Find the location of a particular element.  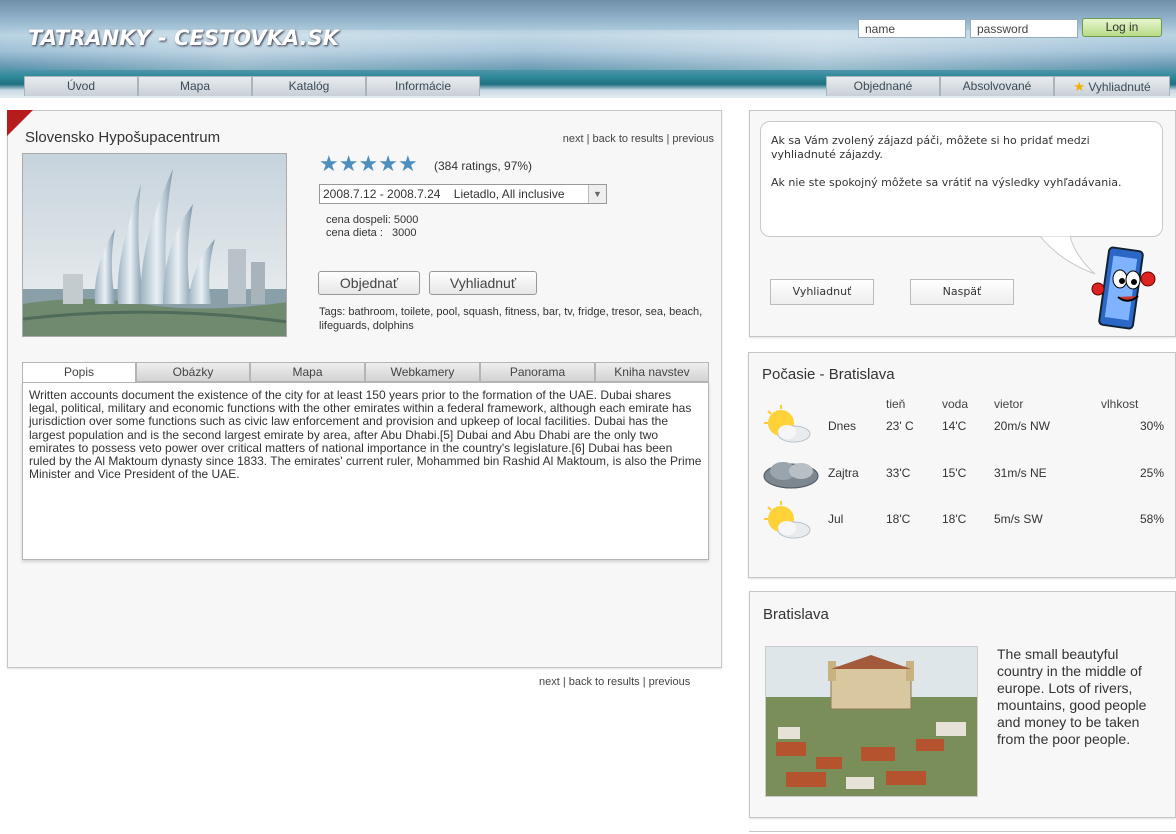

weather-wind: 20m/s NW is located at coordinates (1022, 426).